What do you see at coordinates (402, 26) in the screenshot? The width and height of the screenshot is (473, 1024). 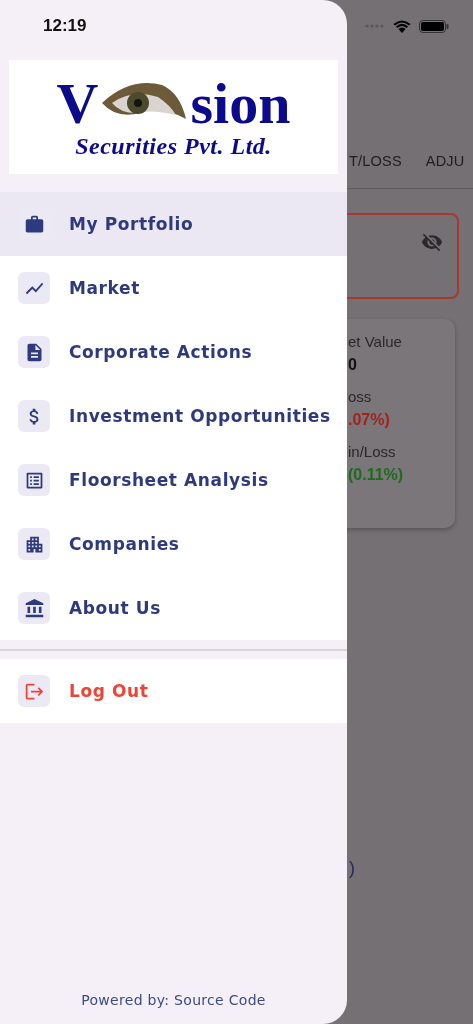 I see `wifi-icon` at bounding box center [402, 26].